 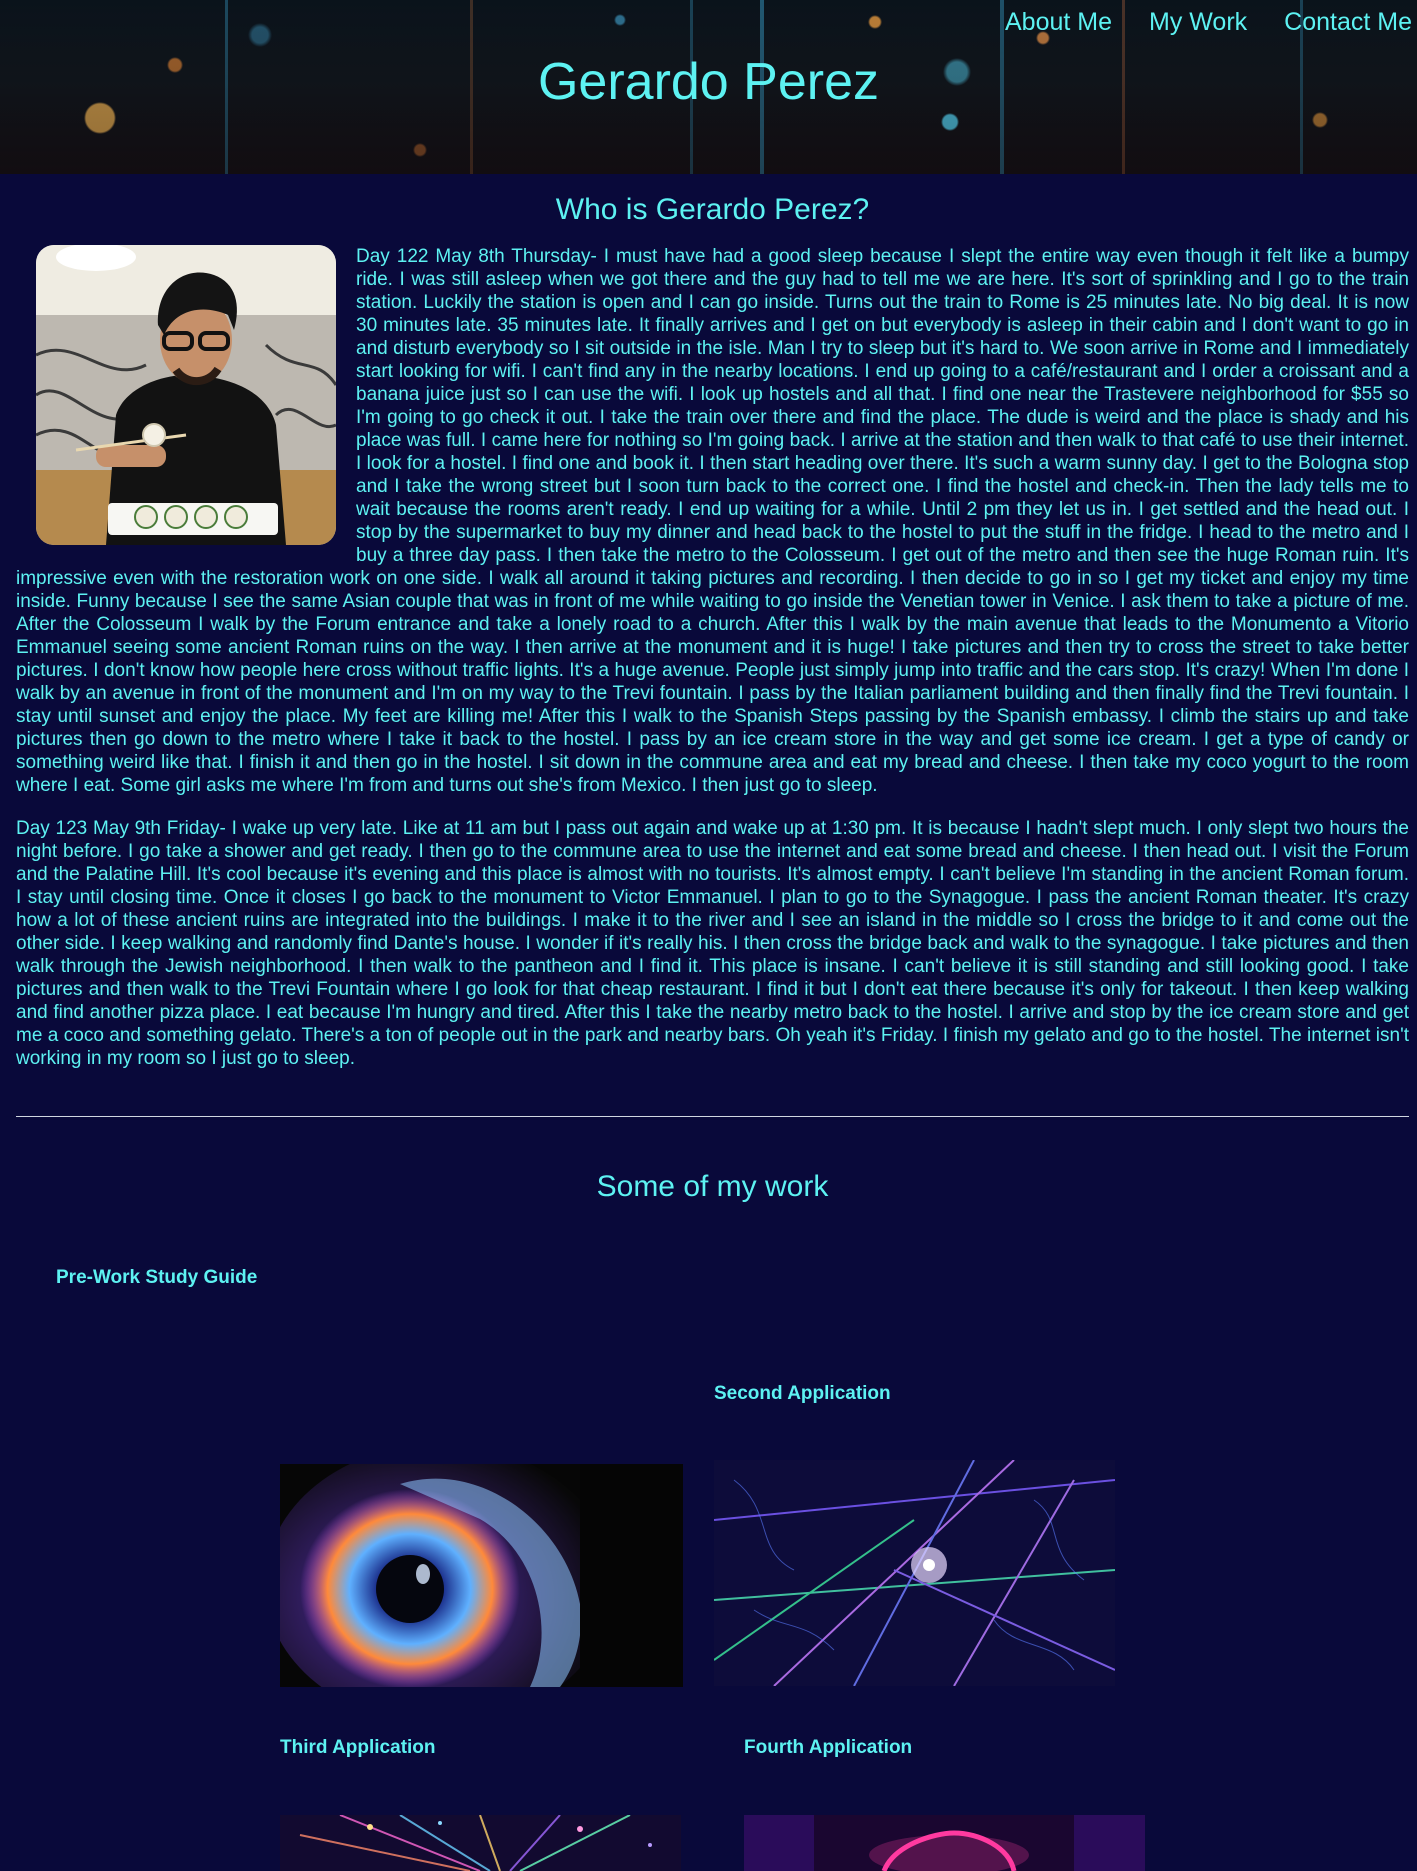 I want to click on profile-photo, so click(x=186, y=395).